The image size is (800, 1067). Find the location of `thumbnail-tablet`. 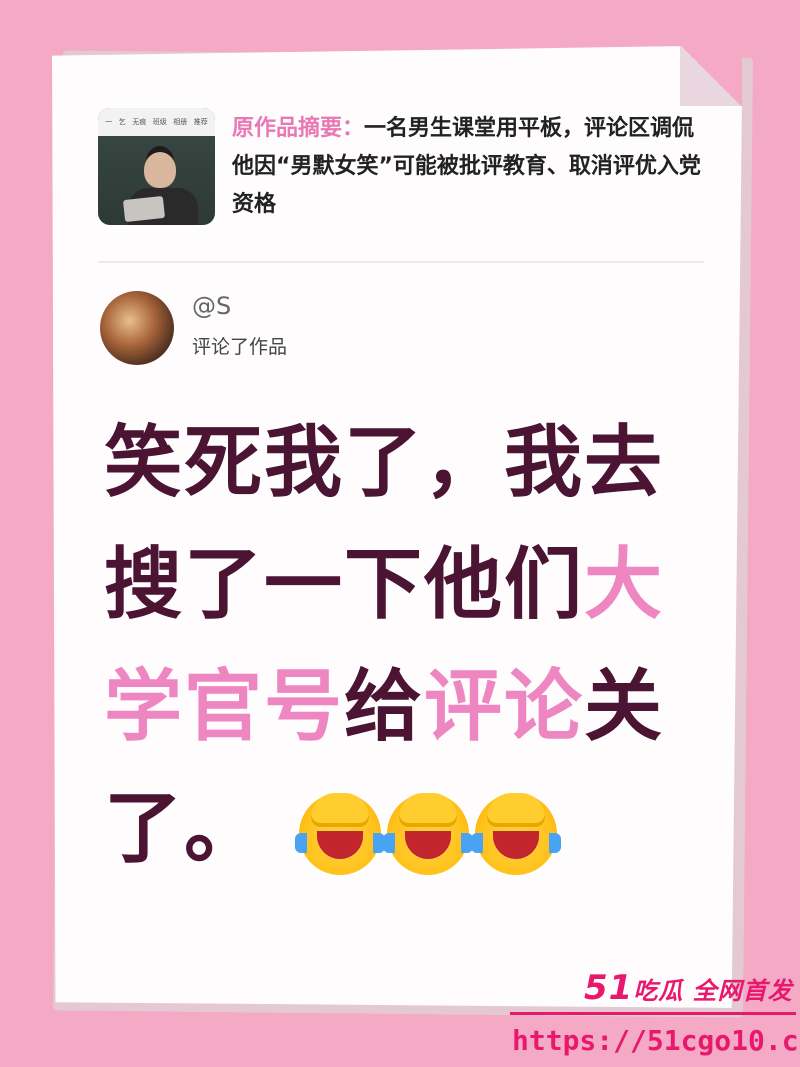

thumbnail-tablet is located at coordinates (144, 209).